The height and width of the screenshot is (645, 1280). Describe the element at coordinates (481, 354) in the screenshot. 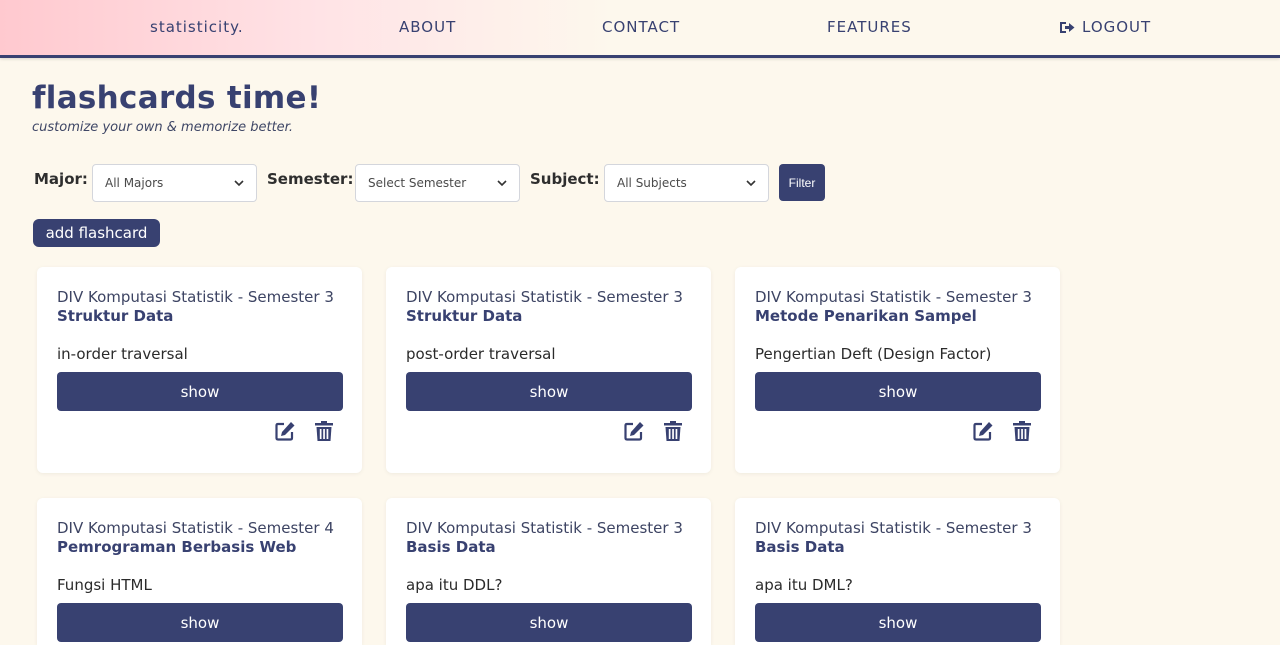

I see `card-question: post-order traversal` at that location.